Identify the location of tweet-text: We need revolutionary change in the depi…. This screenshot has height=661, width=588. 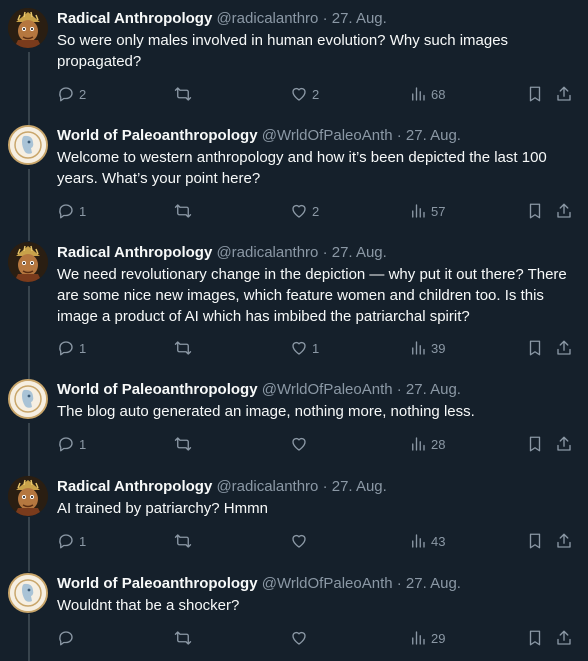
(312, 295).